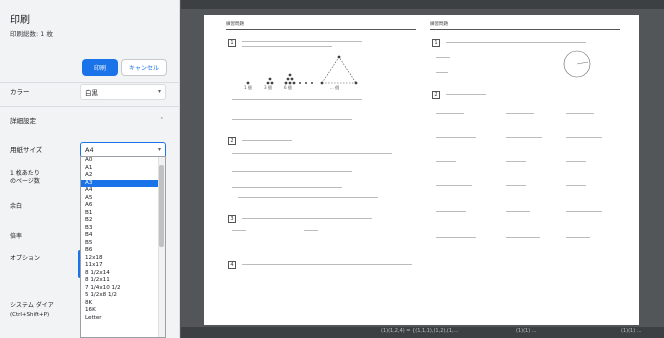  I want to click on paper-size-option: B5, so click(123, 244).